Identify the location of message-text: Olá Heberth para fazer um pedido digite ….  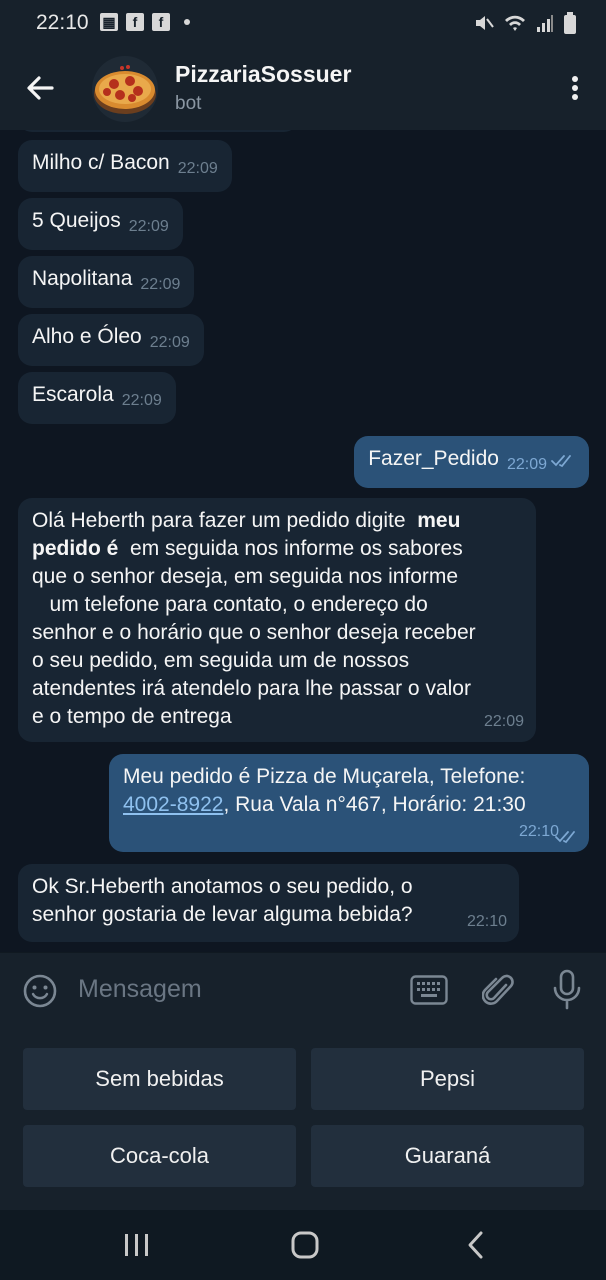
(254, 618).